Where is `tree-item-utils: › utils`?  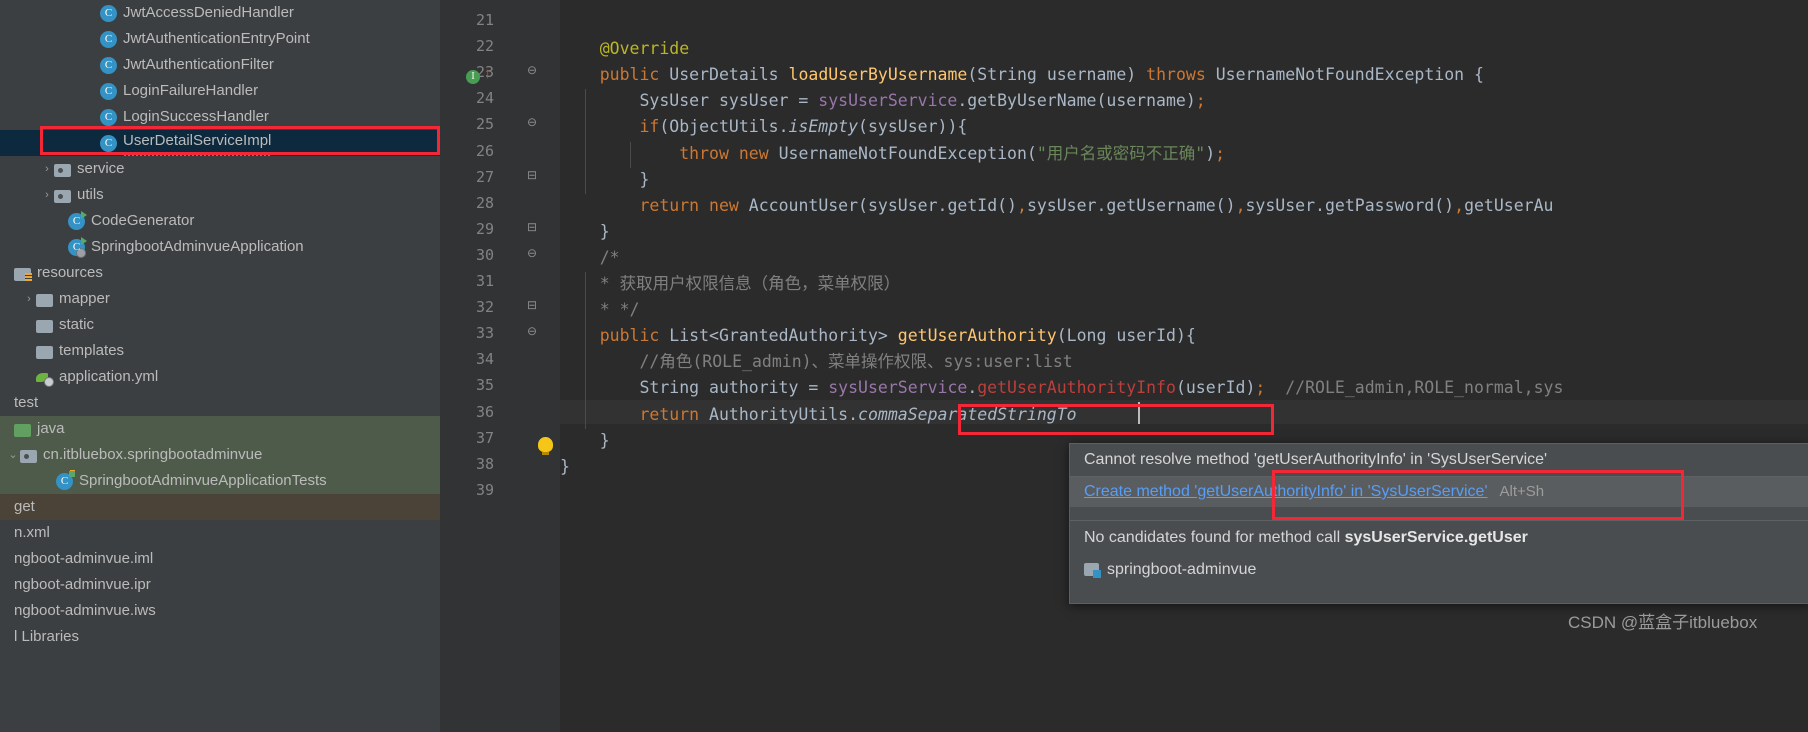
tree-item-utils: › utils is located at coordinates (220, 195).